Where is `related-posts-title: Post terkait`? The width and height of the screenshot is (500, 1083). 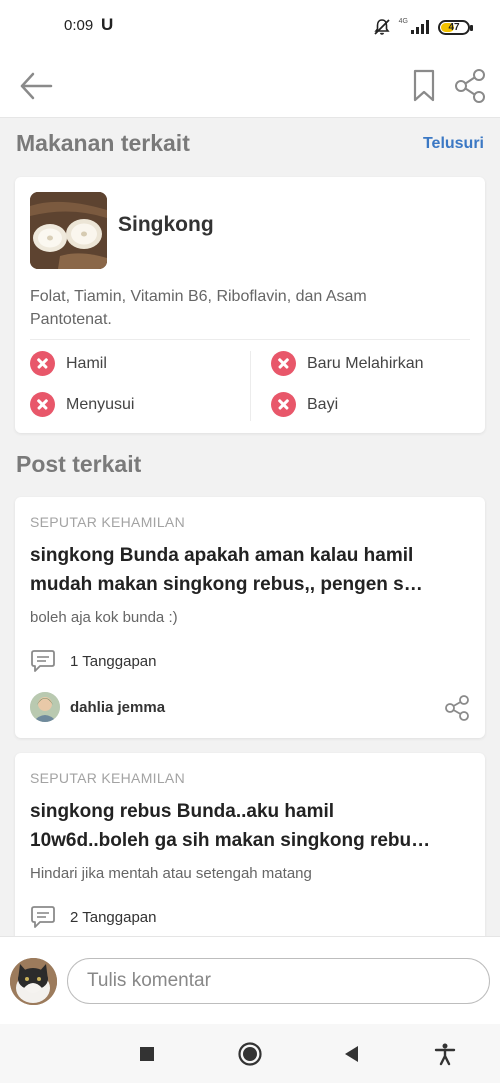 related-posts-title: Post terkait is located at coordinates (79, 464).